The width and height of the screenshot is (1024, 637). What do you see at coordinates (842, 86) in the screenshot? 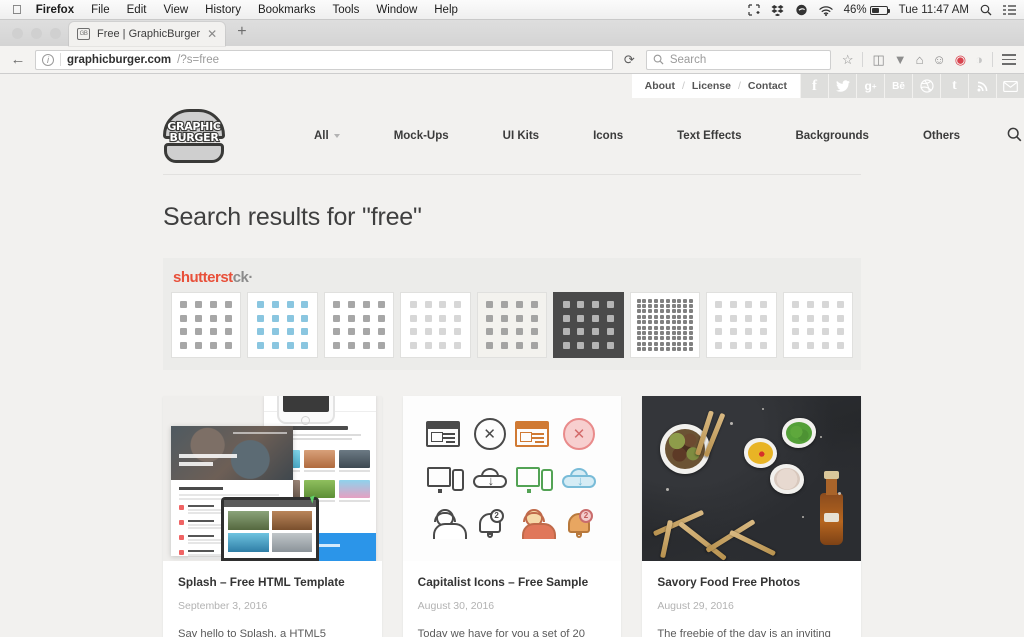
I see `twitter-icon` at bounding box center [842, 86].